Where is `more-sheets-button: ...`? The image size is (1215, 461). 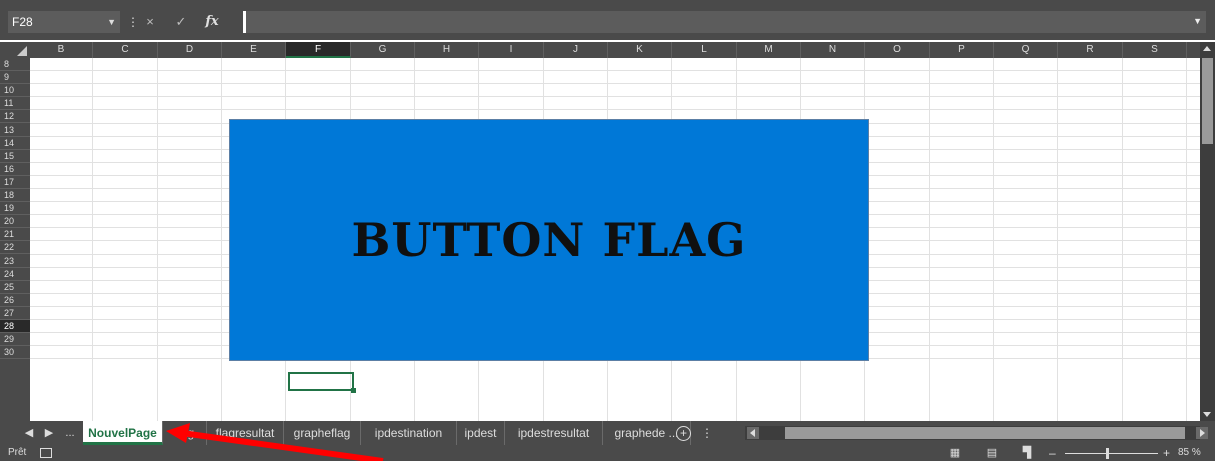 more-sheets-button: ... is located at coordinates (70, 433).